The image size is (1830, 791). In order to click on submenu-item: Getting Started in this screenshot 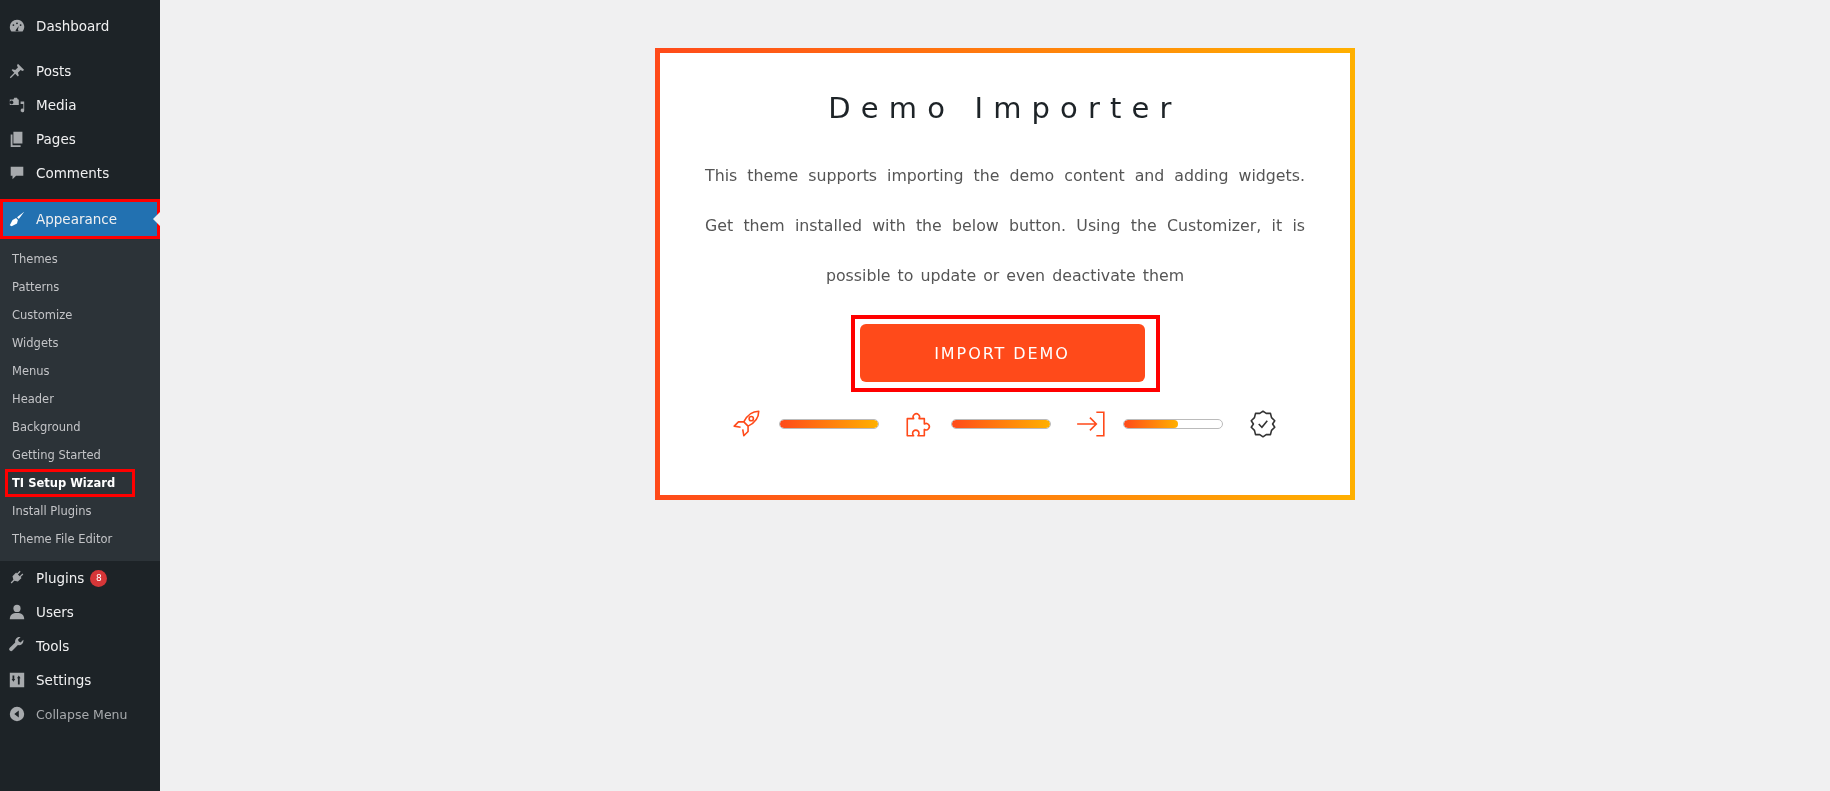, I will do `click(56, 455)`.